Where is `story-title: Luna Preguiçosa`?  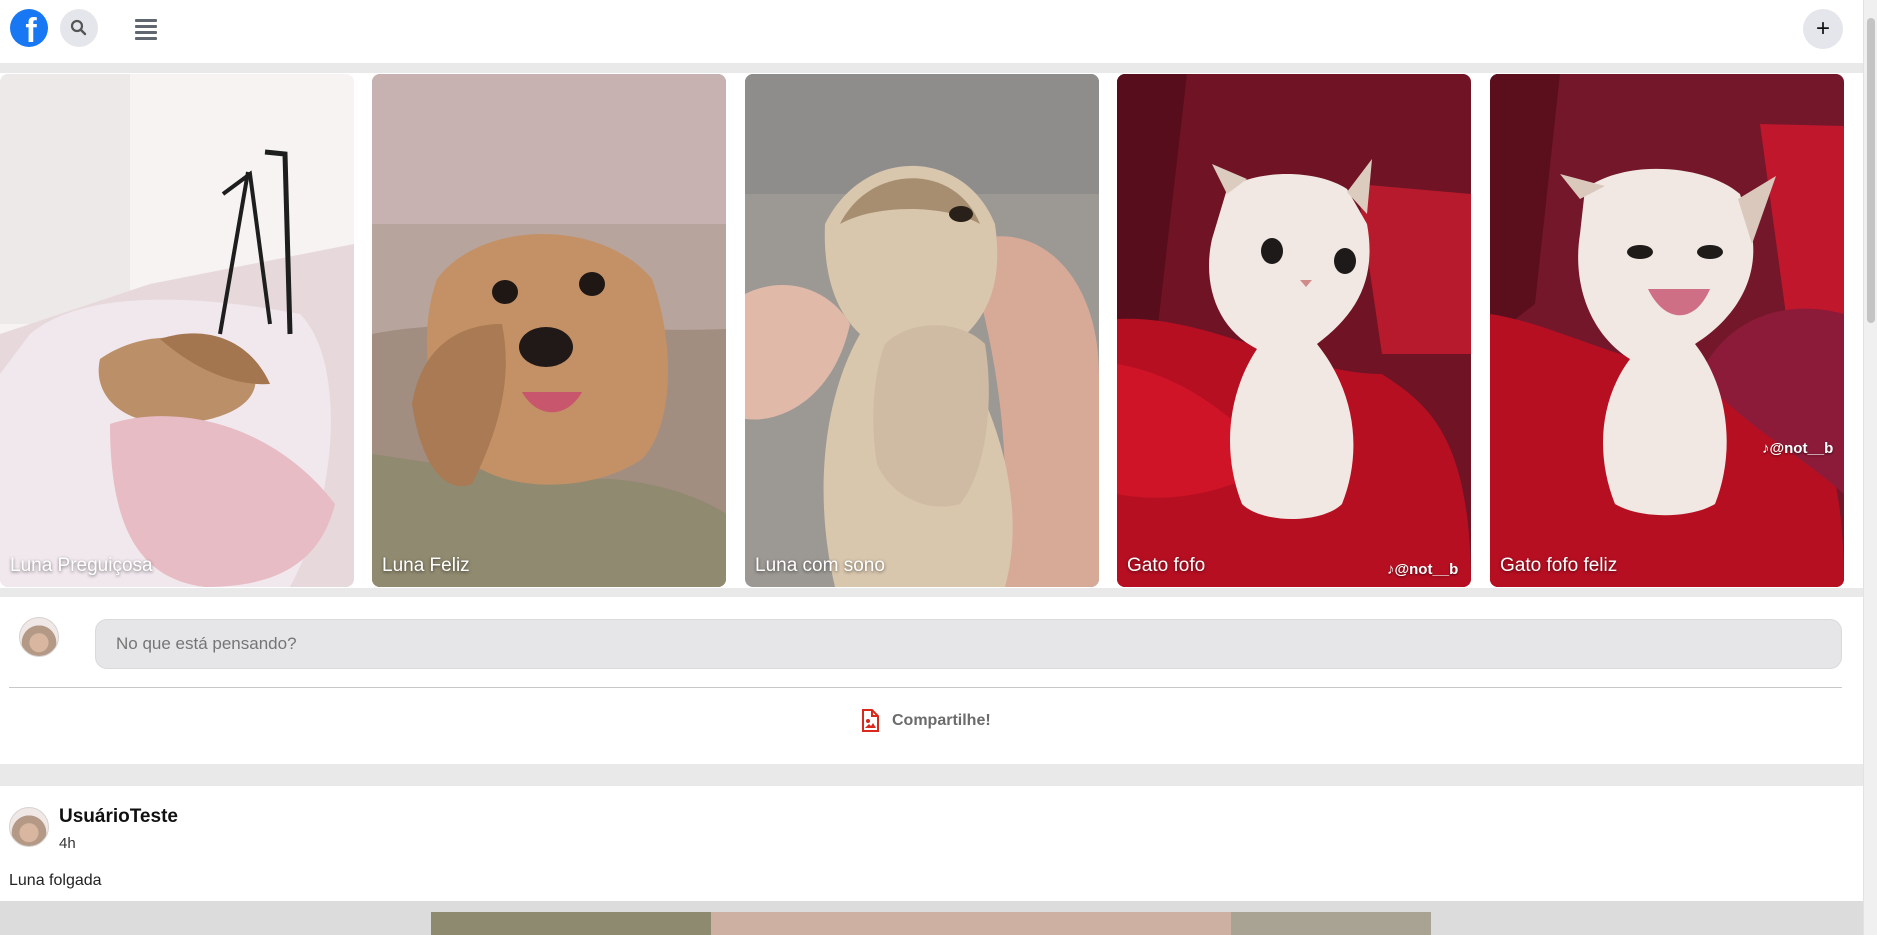
story-title: Luna Preguiçosa is located at coordinates (81, 565).